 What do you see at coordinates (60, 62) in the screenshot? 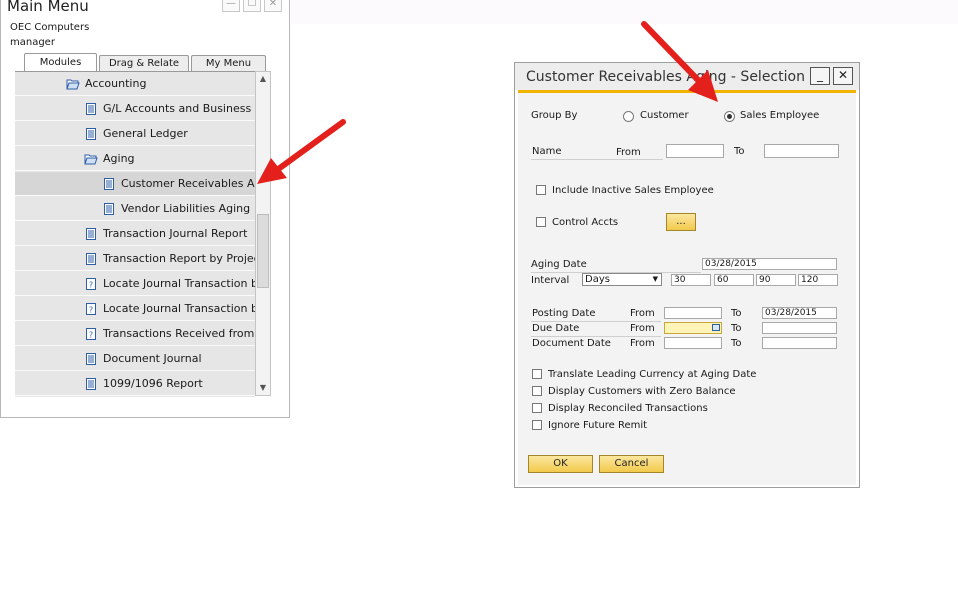
I see `tab-modules: Modules` at bounding box center [60, 62].